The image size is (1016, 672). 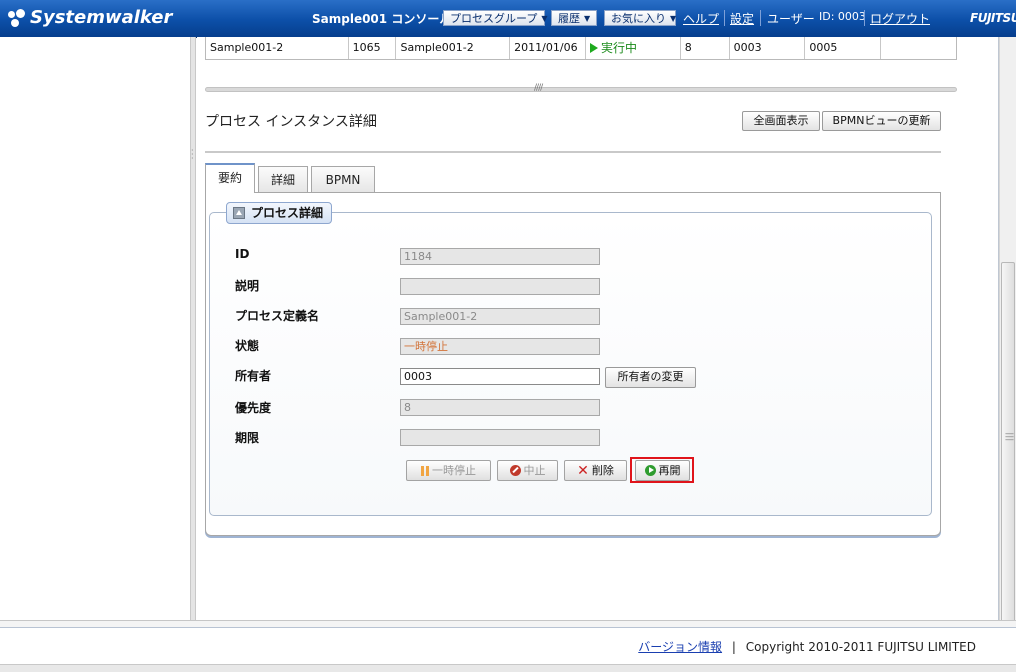 I want to click on field-label-description: 説明, so click(x=247, y=286).